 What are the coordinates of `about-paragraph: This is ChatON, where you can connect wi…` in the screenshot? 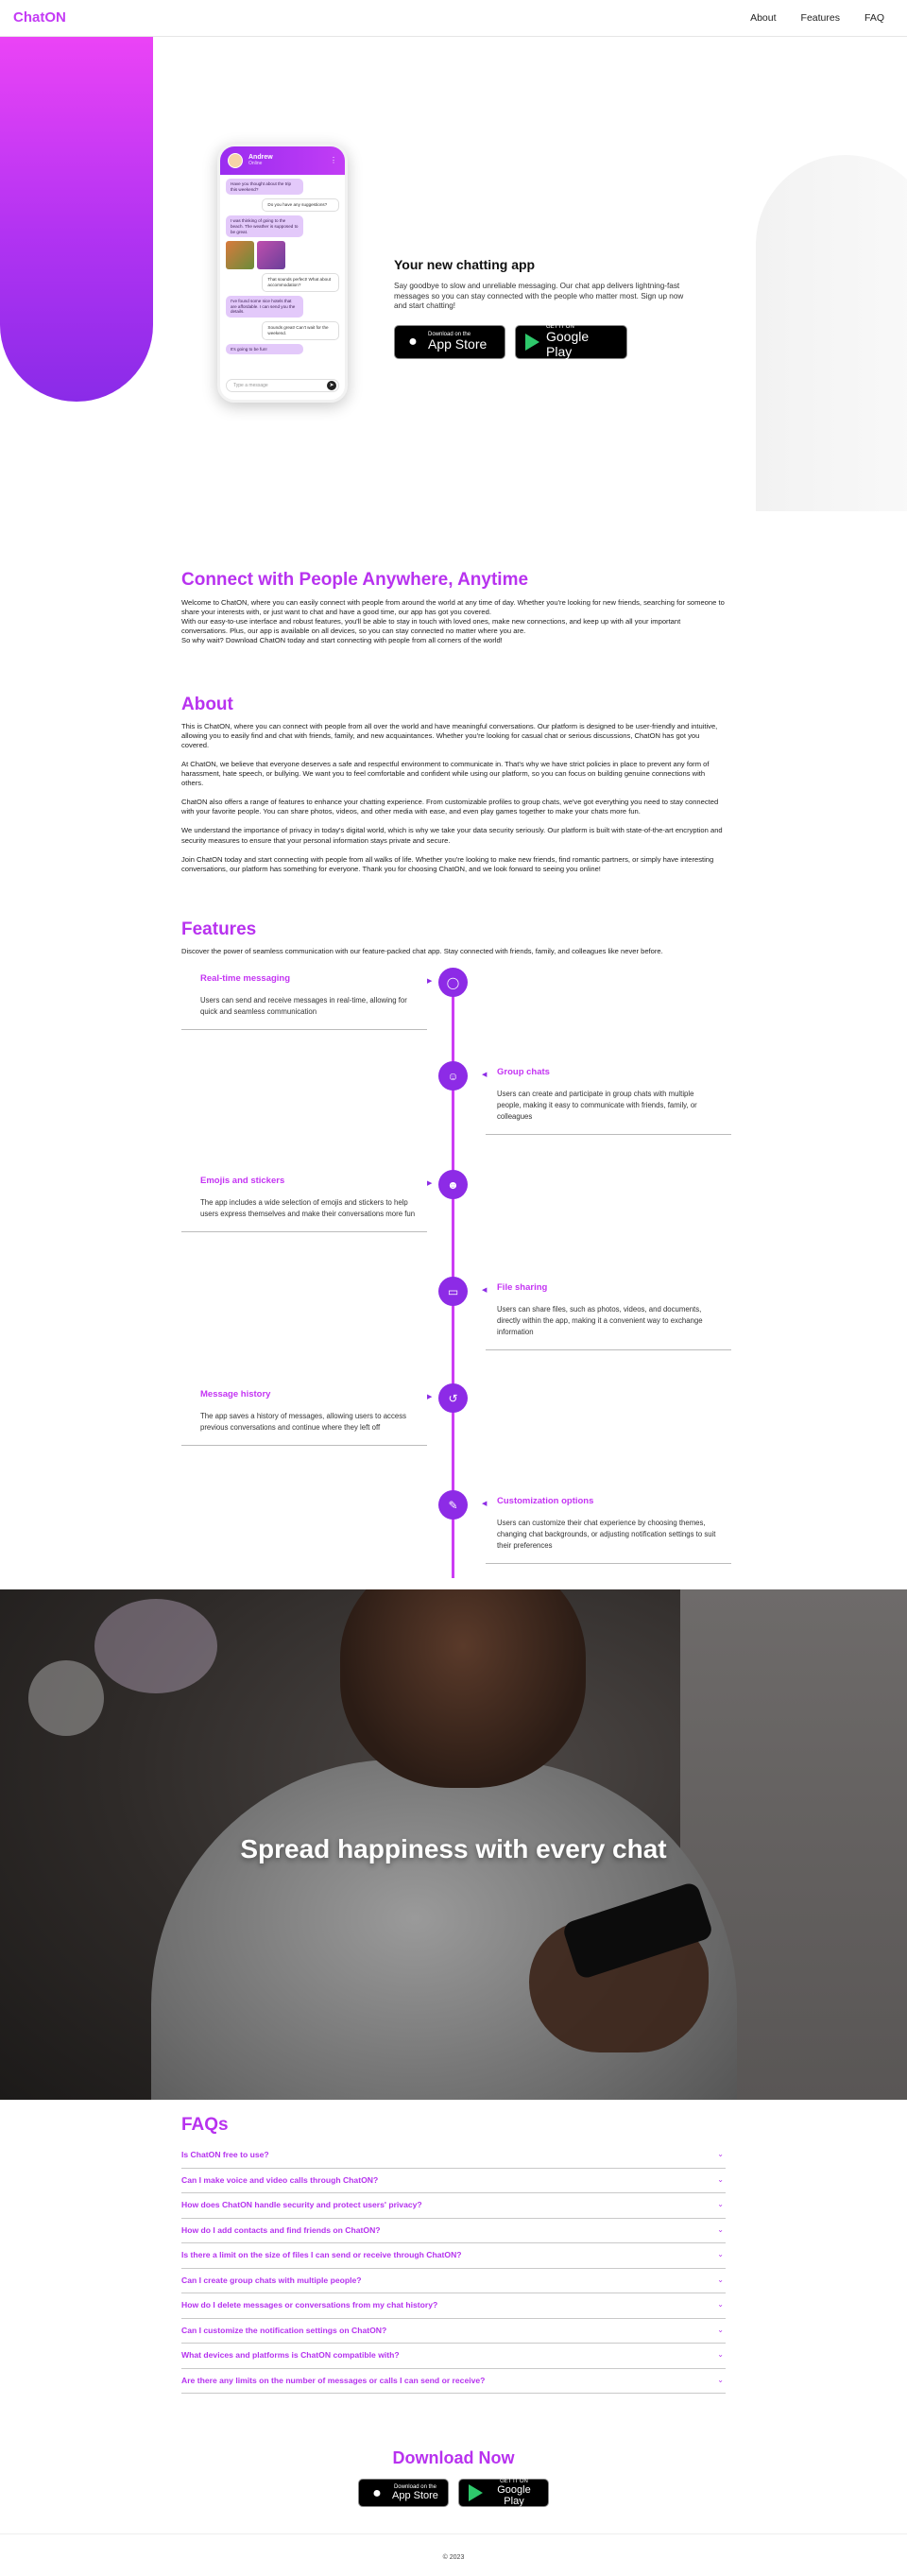 It's located at (450, 736).